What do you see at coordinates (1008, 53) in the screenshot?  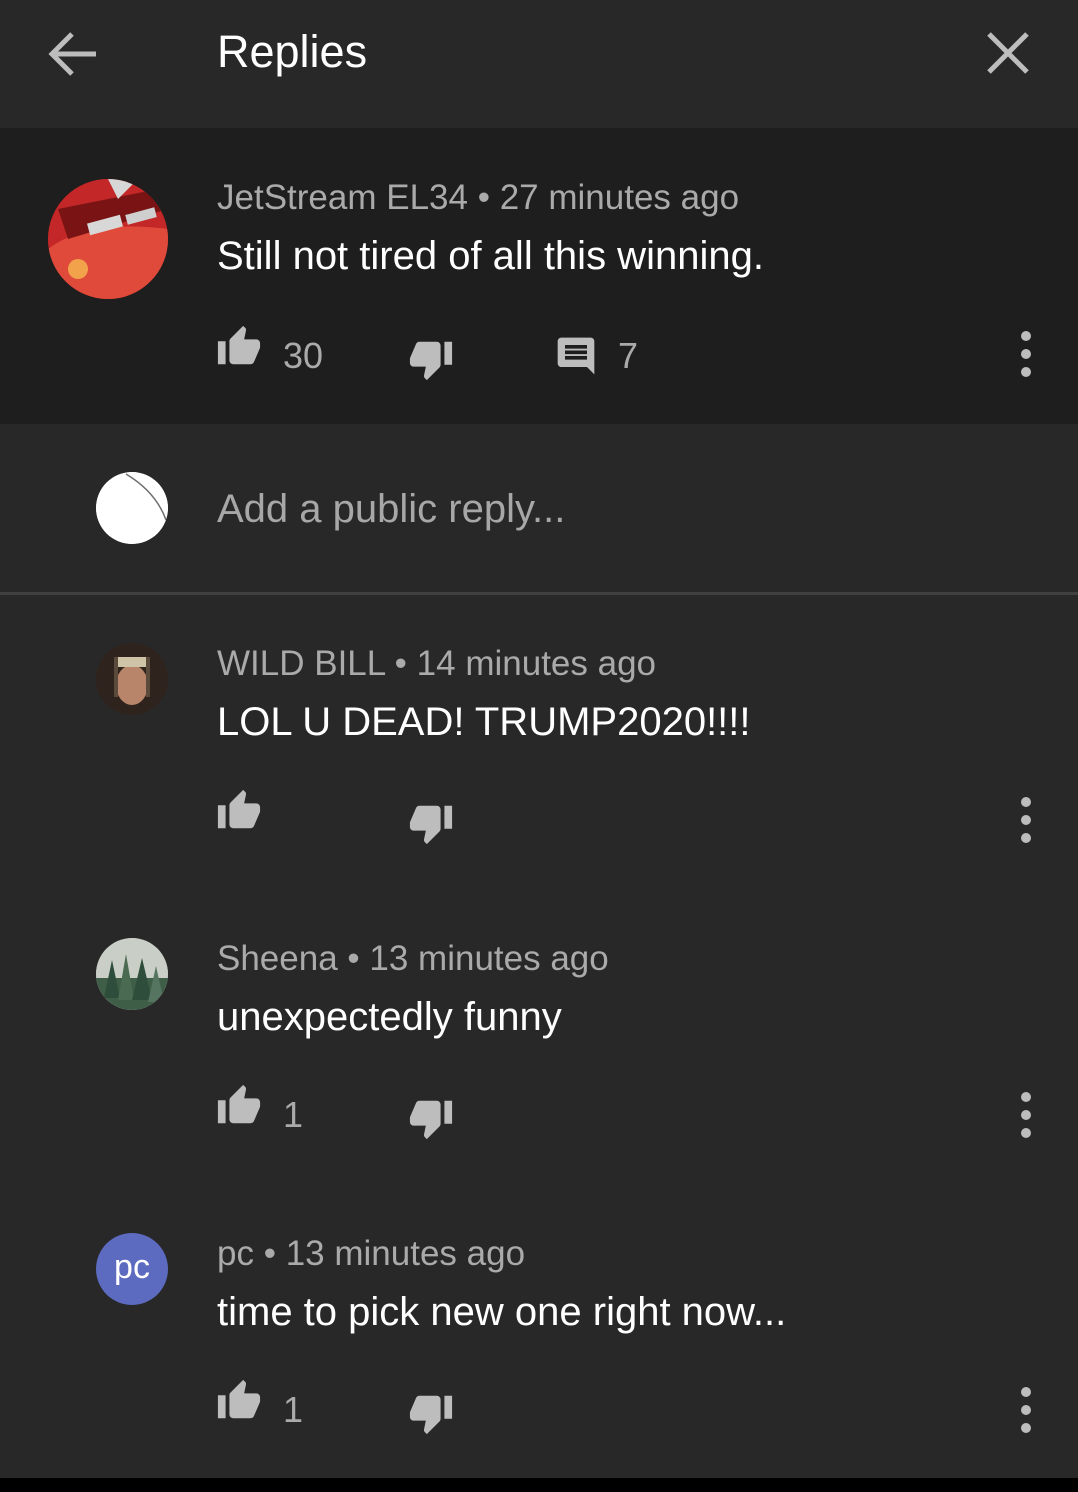 I see `close-icon` at bounding box center [1008, 53].